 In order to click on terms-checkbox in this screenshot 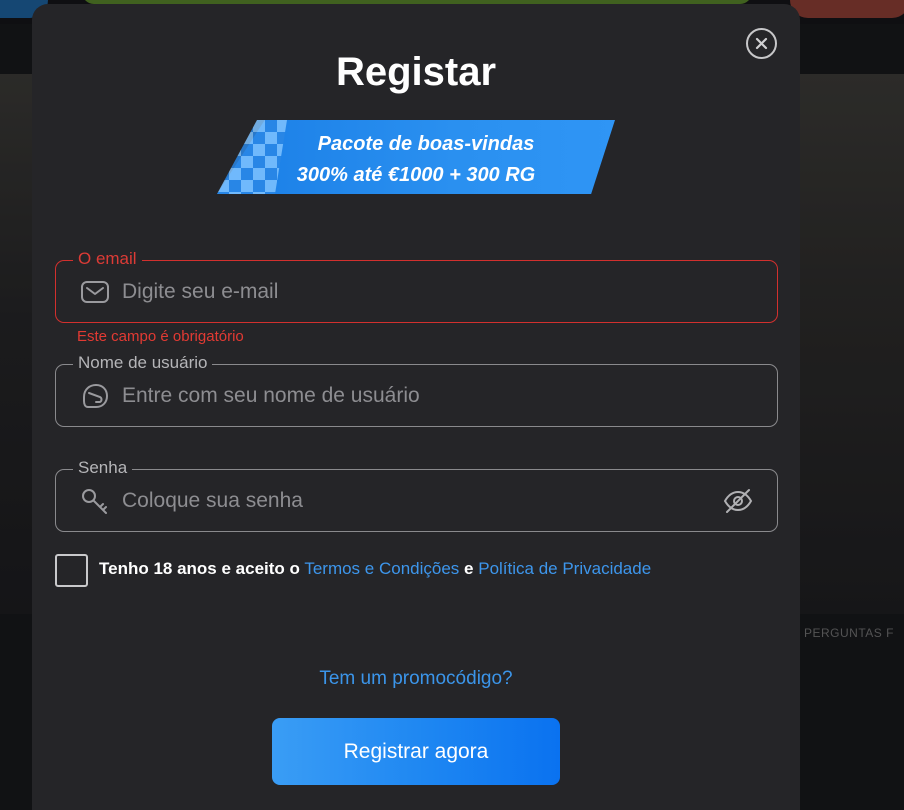, I will do `click(71, 570)`.